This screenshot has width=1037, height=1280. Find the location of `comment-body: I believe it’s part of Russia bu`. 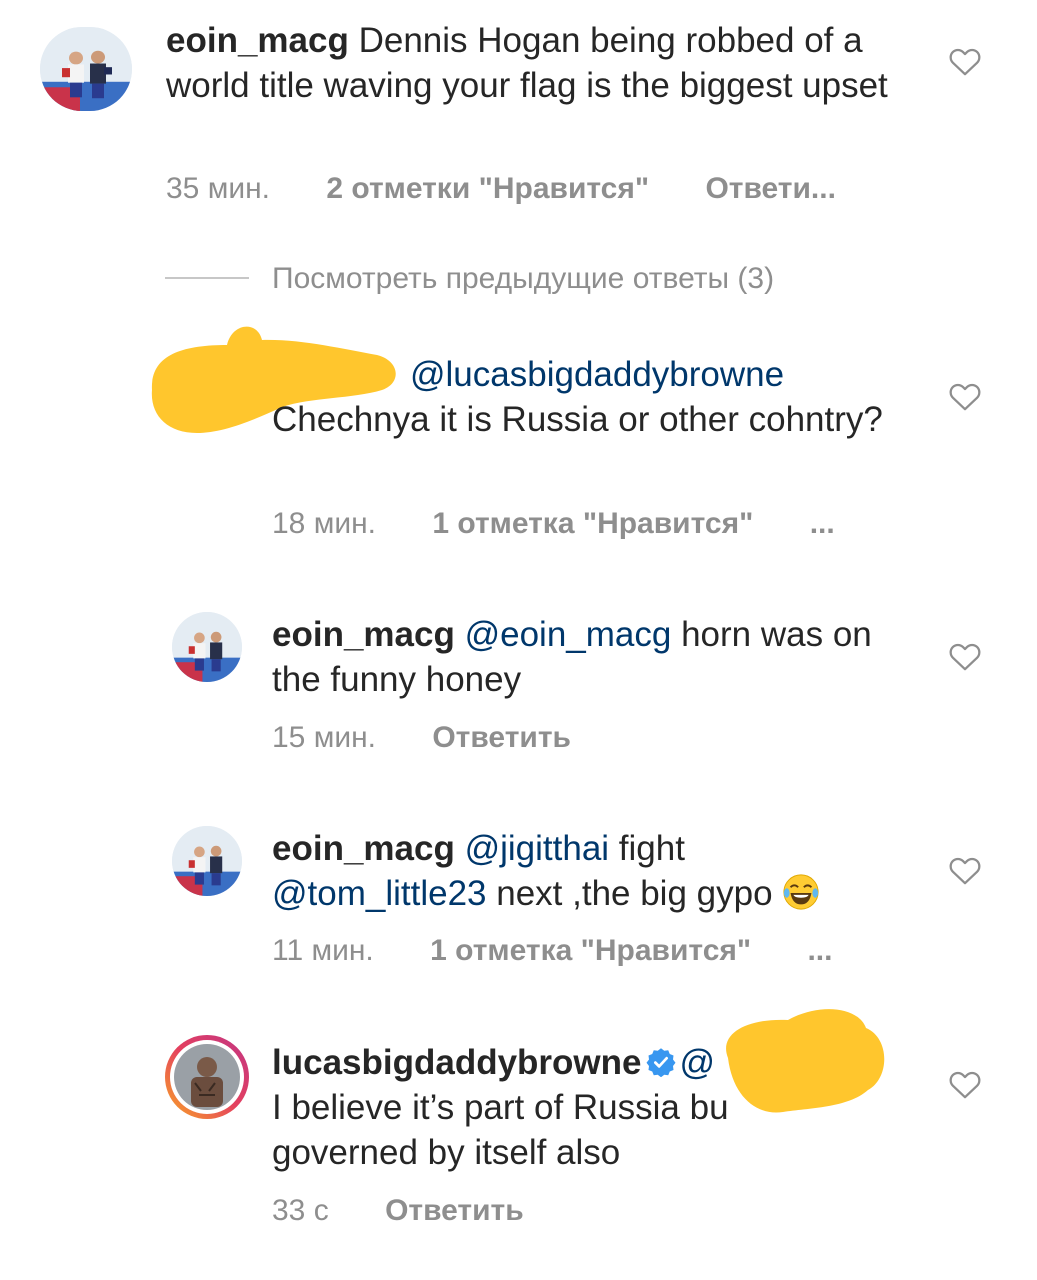

comment-body: I believe it’s part of Russia bu is located at coordinates (500, 1107).